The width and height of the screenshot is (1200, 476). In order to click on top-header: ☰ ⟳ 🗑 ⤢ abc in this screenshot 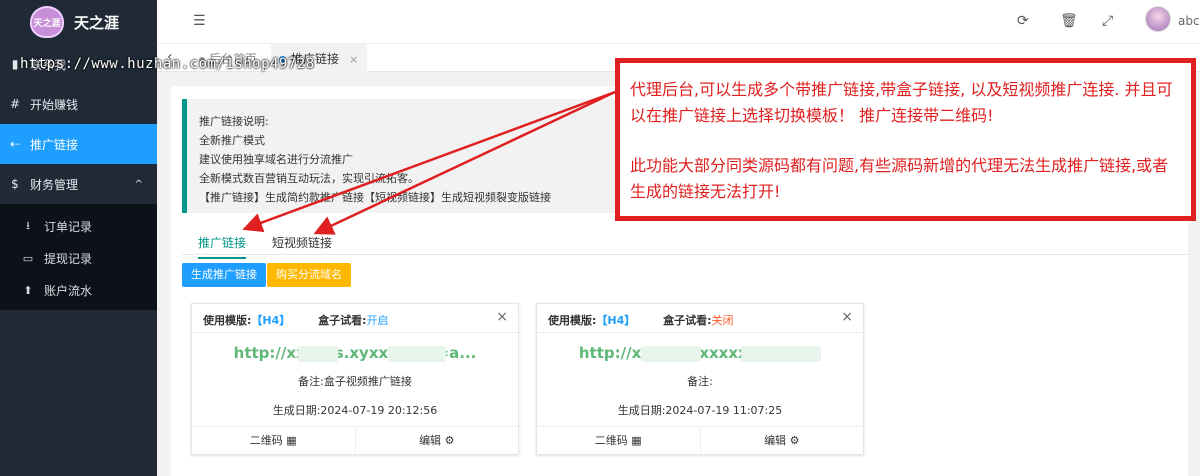, I will do `click(678, 22)`.